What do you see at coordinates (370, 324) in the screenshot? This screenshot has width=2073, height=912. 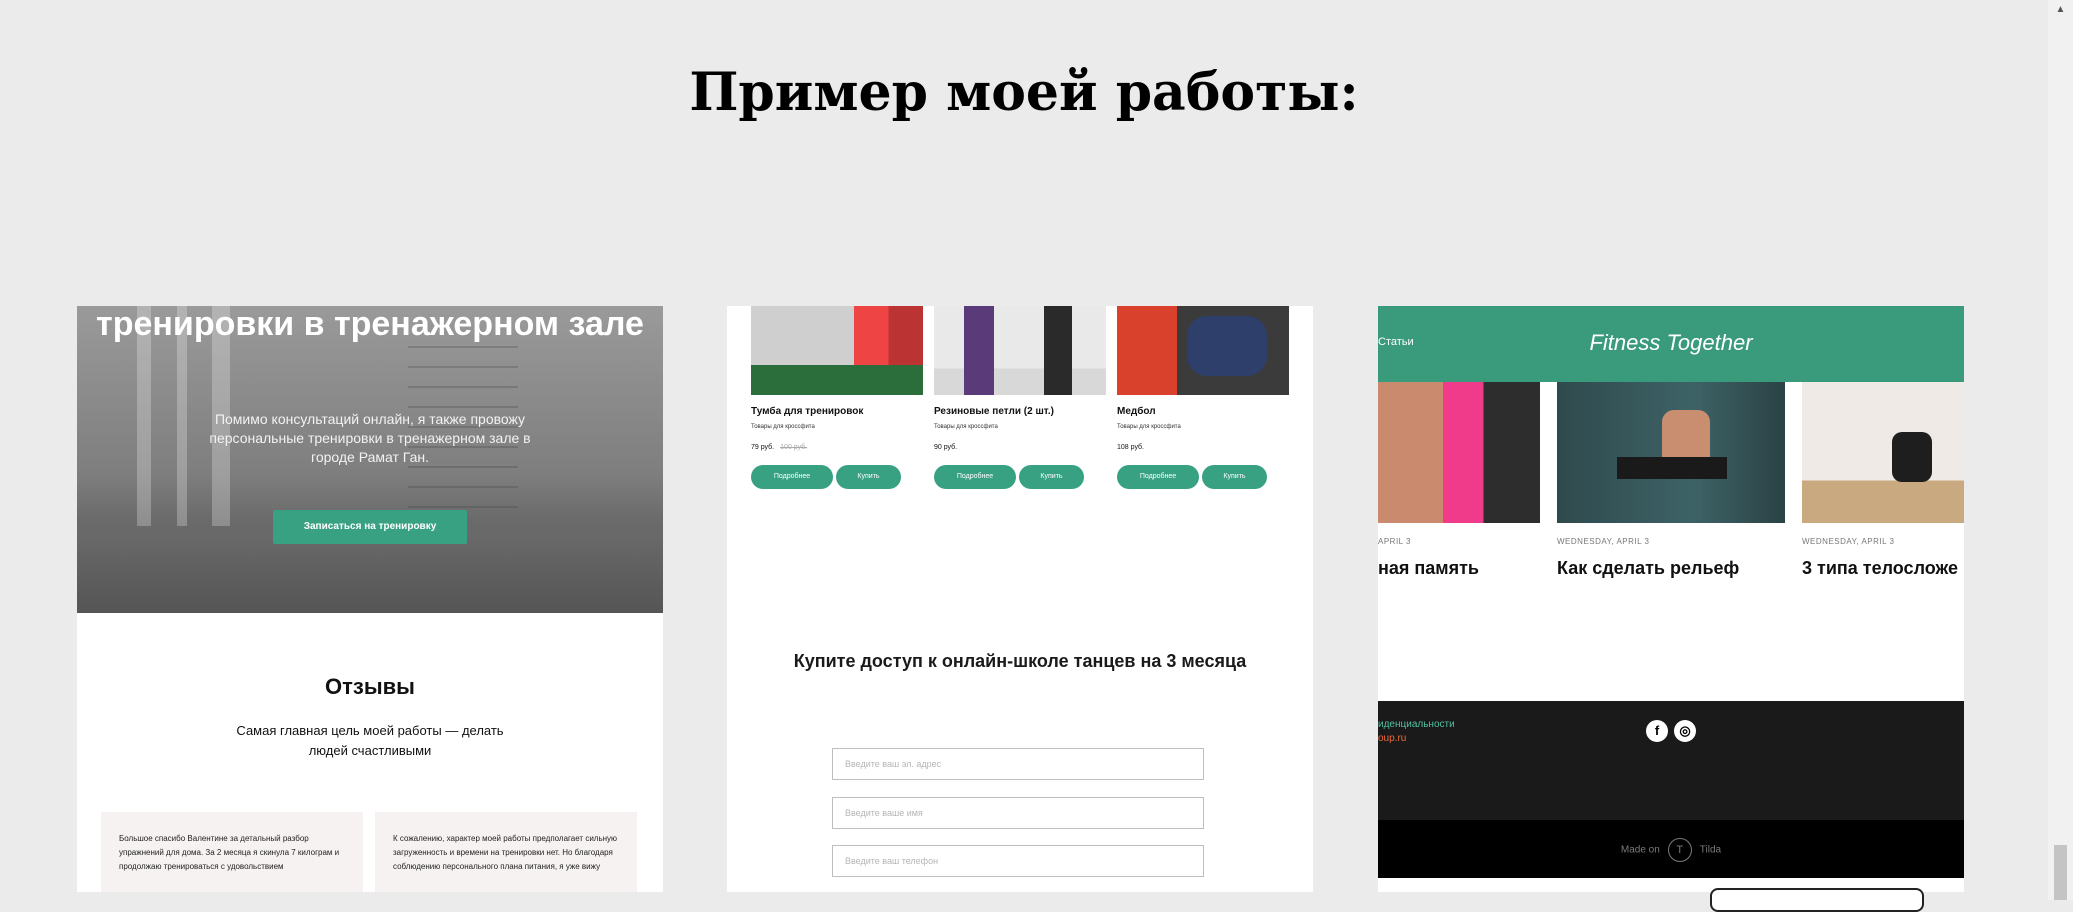 I see `hero-title: тренировки в тренажерном зале` at bounding box center [370, 324].